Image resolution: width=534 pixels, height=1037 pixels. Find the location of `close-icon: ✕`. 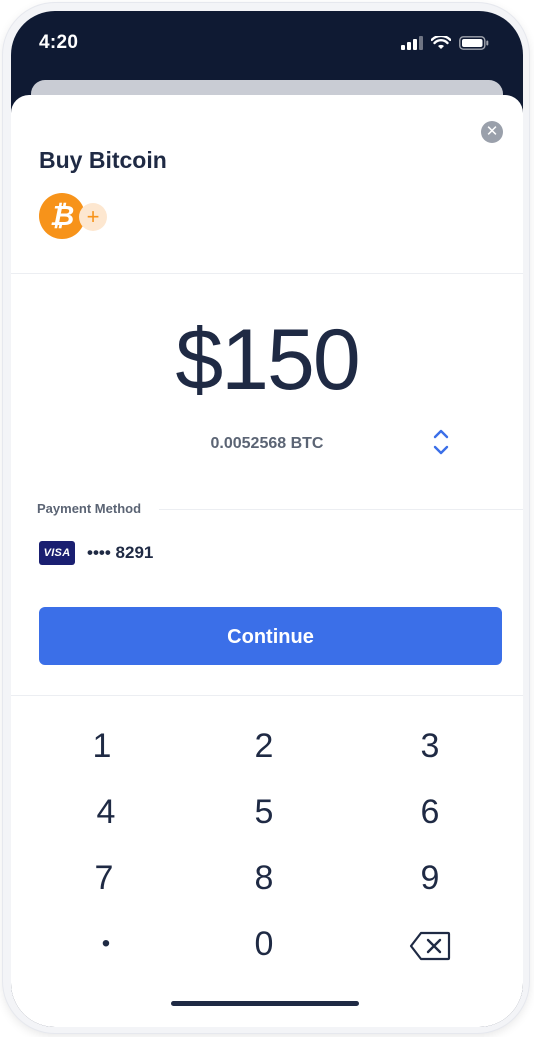

close-icon: ✕ is located at coordinates (492, 132).